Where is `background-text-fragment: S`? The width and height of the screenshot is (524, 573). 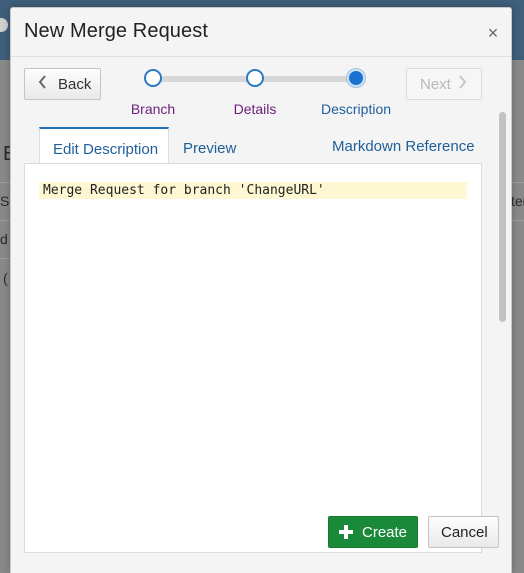 background-text-fragment: S is located at coordinates (5, 201).